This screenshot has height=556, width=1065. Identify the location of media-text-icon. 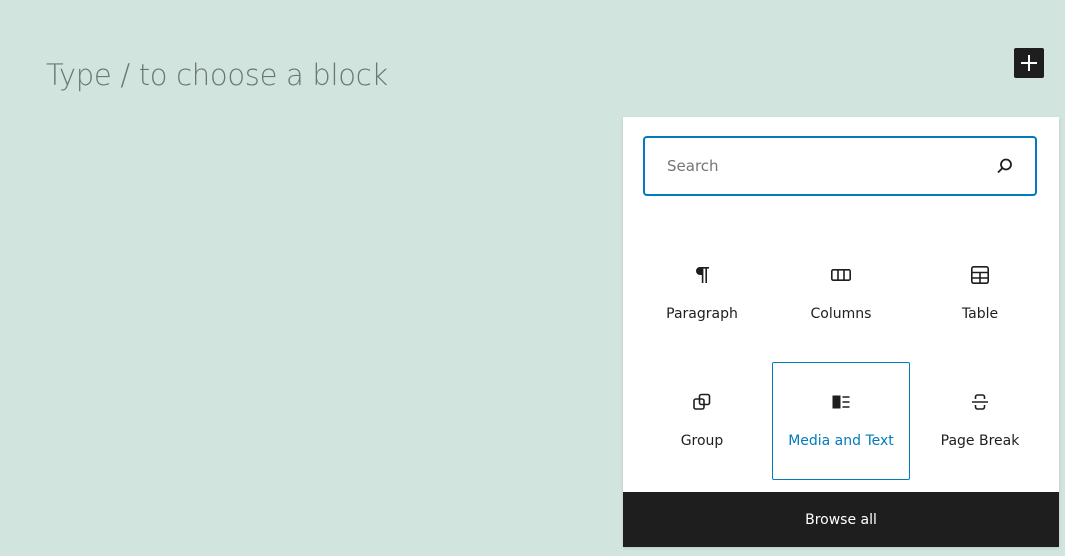
(841, 402).